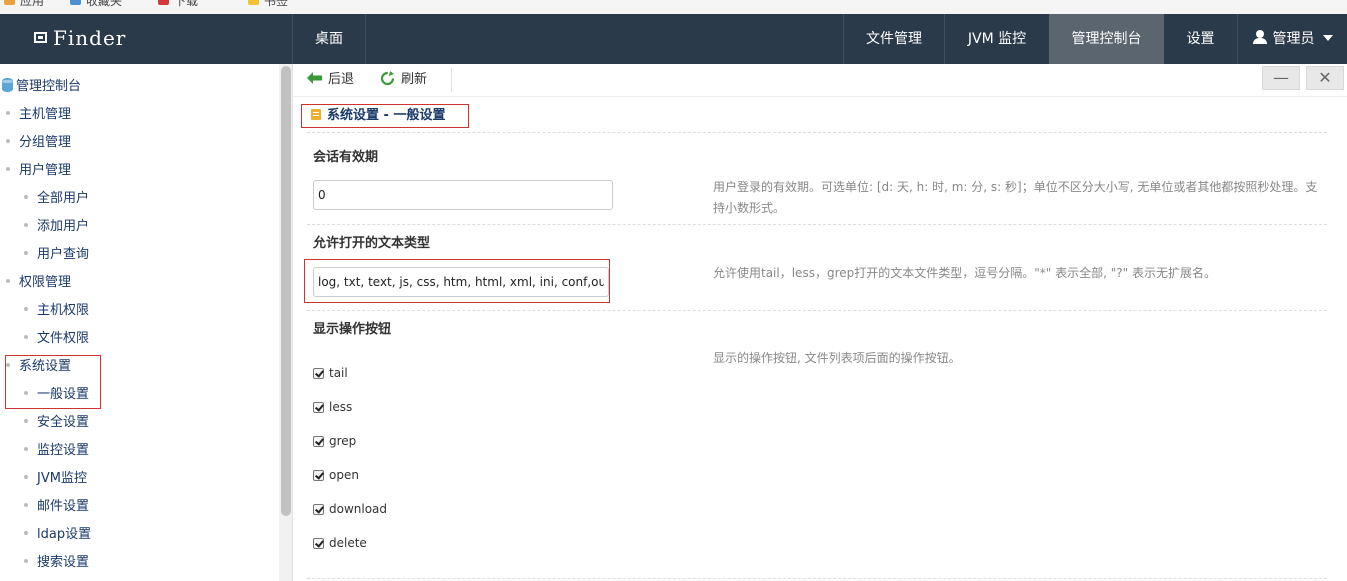 Image resolution: width=1347 pixels, height=581 pixels. What do you see at coordinates (7, 85) in the screenshot?
I see `database-icon` at bounding box center [7, 85].